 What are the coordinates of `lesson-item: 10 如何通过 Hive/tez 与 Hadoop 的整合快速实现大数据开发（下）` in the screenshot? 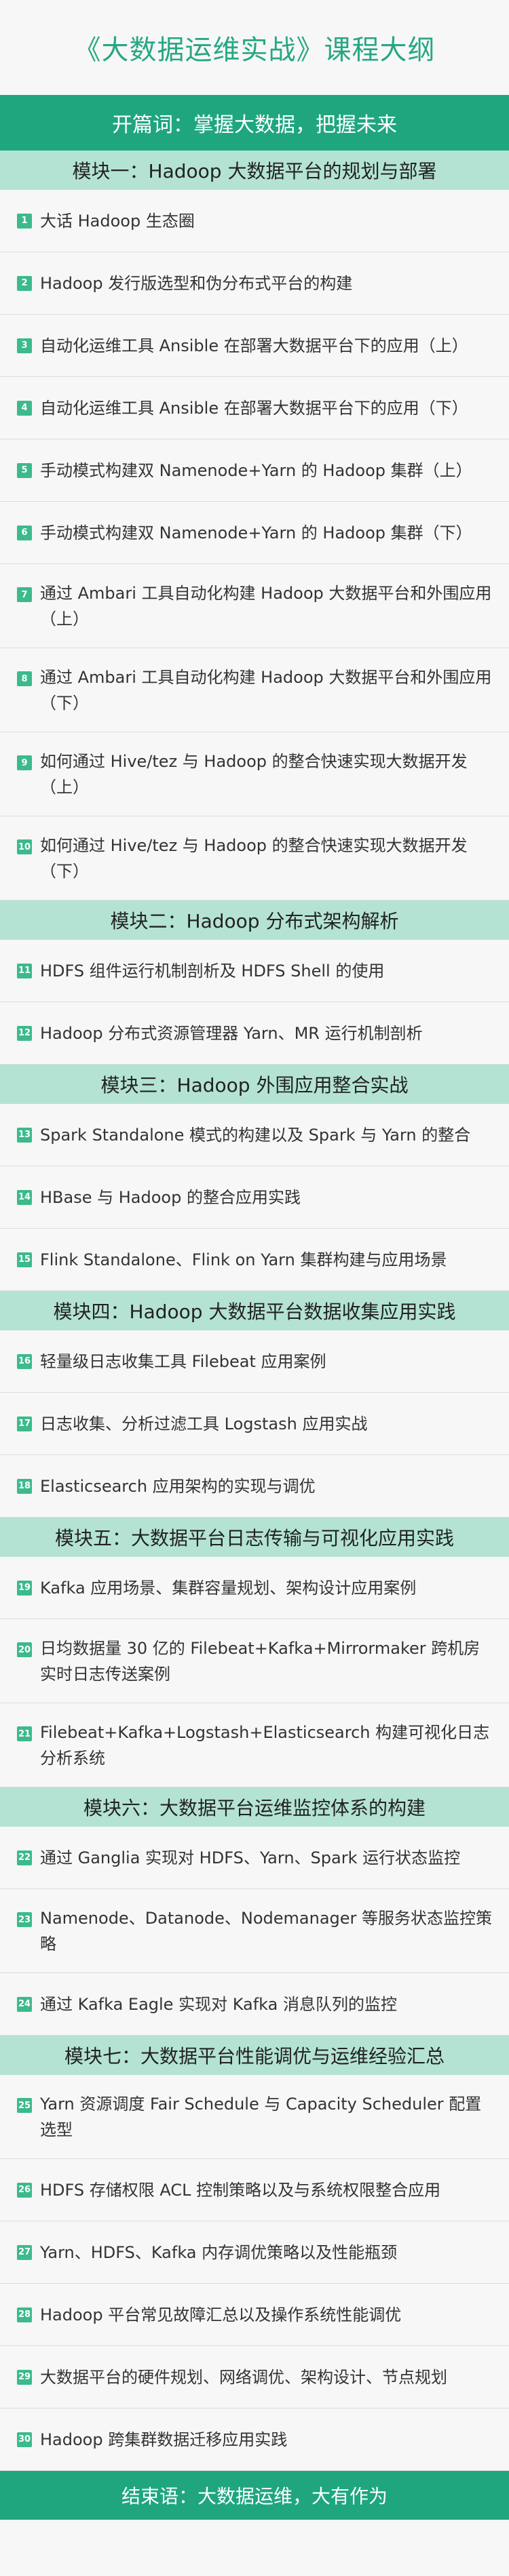 It's located at (254, 858).